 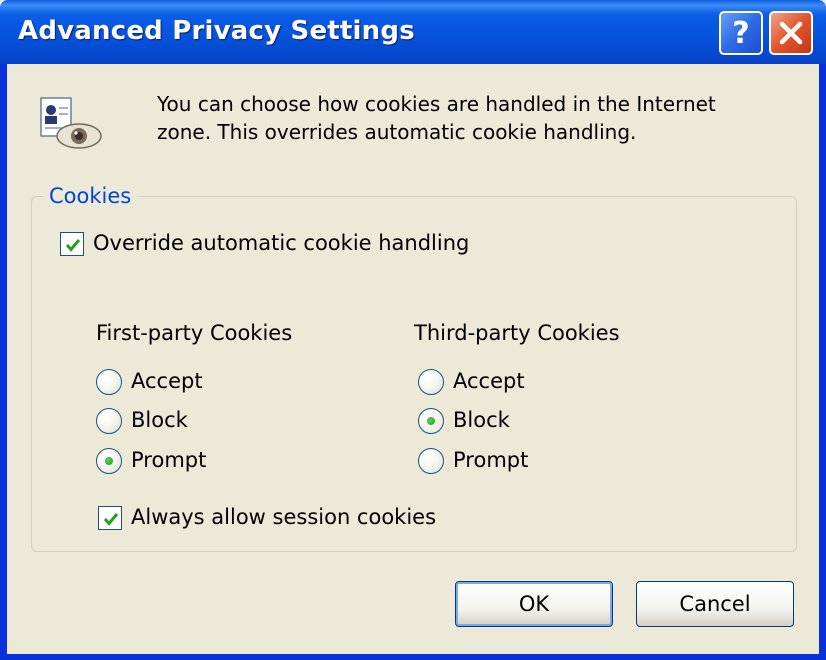 What do you see at coordinates (281, 243) in the screenshot?
I see `override-label: Override automatic cookie handling` at bounding box center [281, 243].